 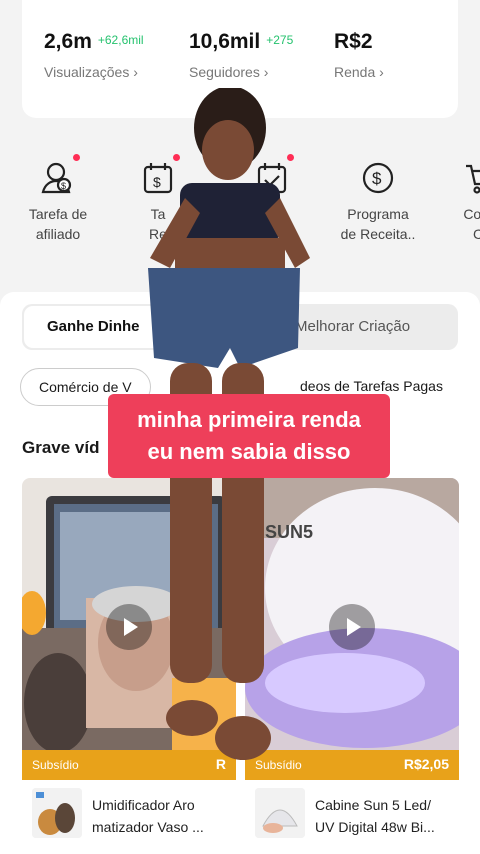 What do you see at coordinates (249, 436) in the screenshot?
I see `video-caption: minha primeira renda eu nem sabia disso` at bounding box center [249, 436].